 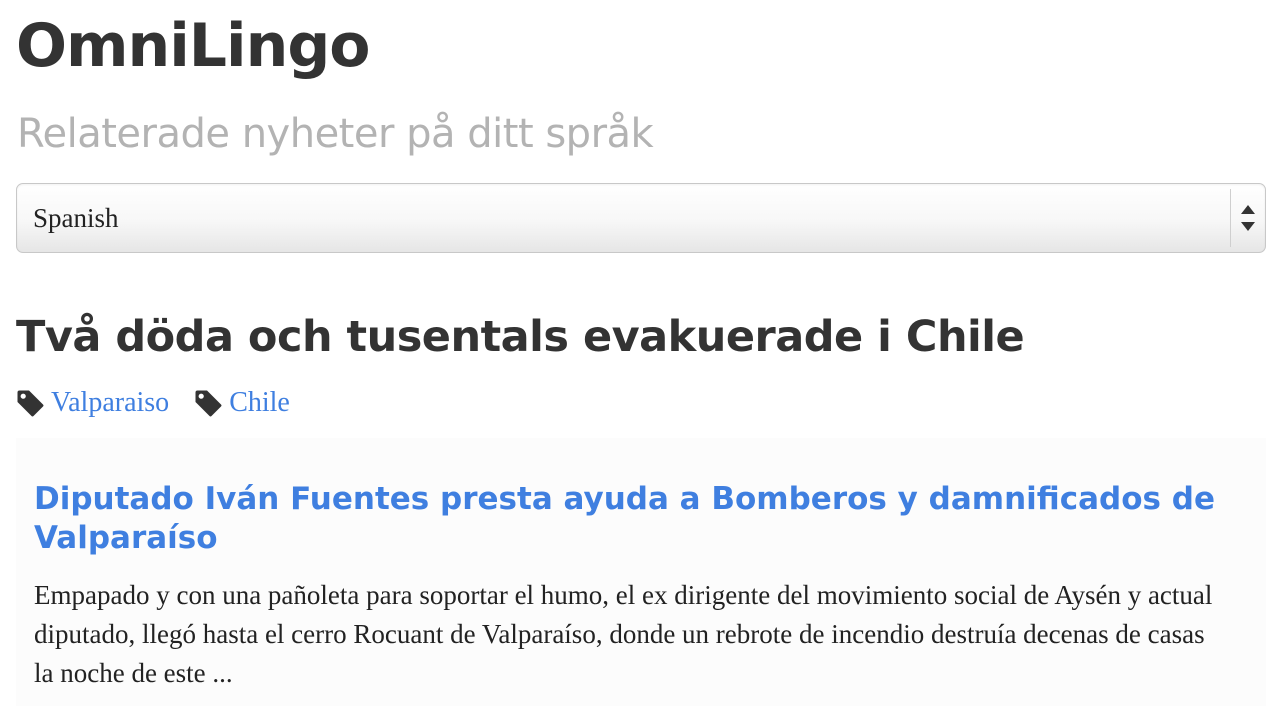 I want to click on tag-link-chile: Chile, so click(x=242, y=403).